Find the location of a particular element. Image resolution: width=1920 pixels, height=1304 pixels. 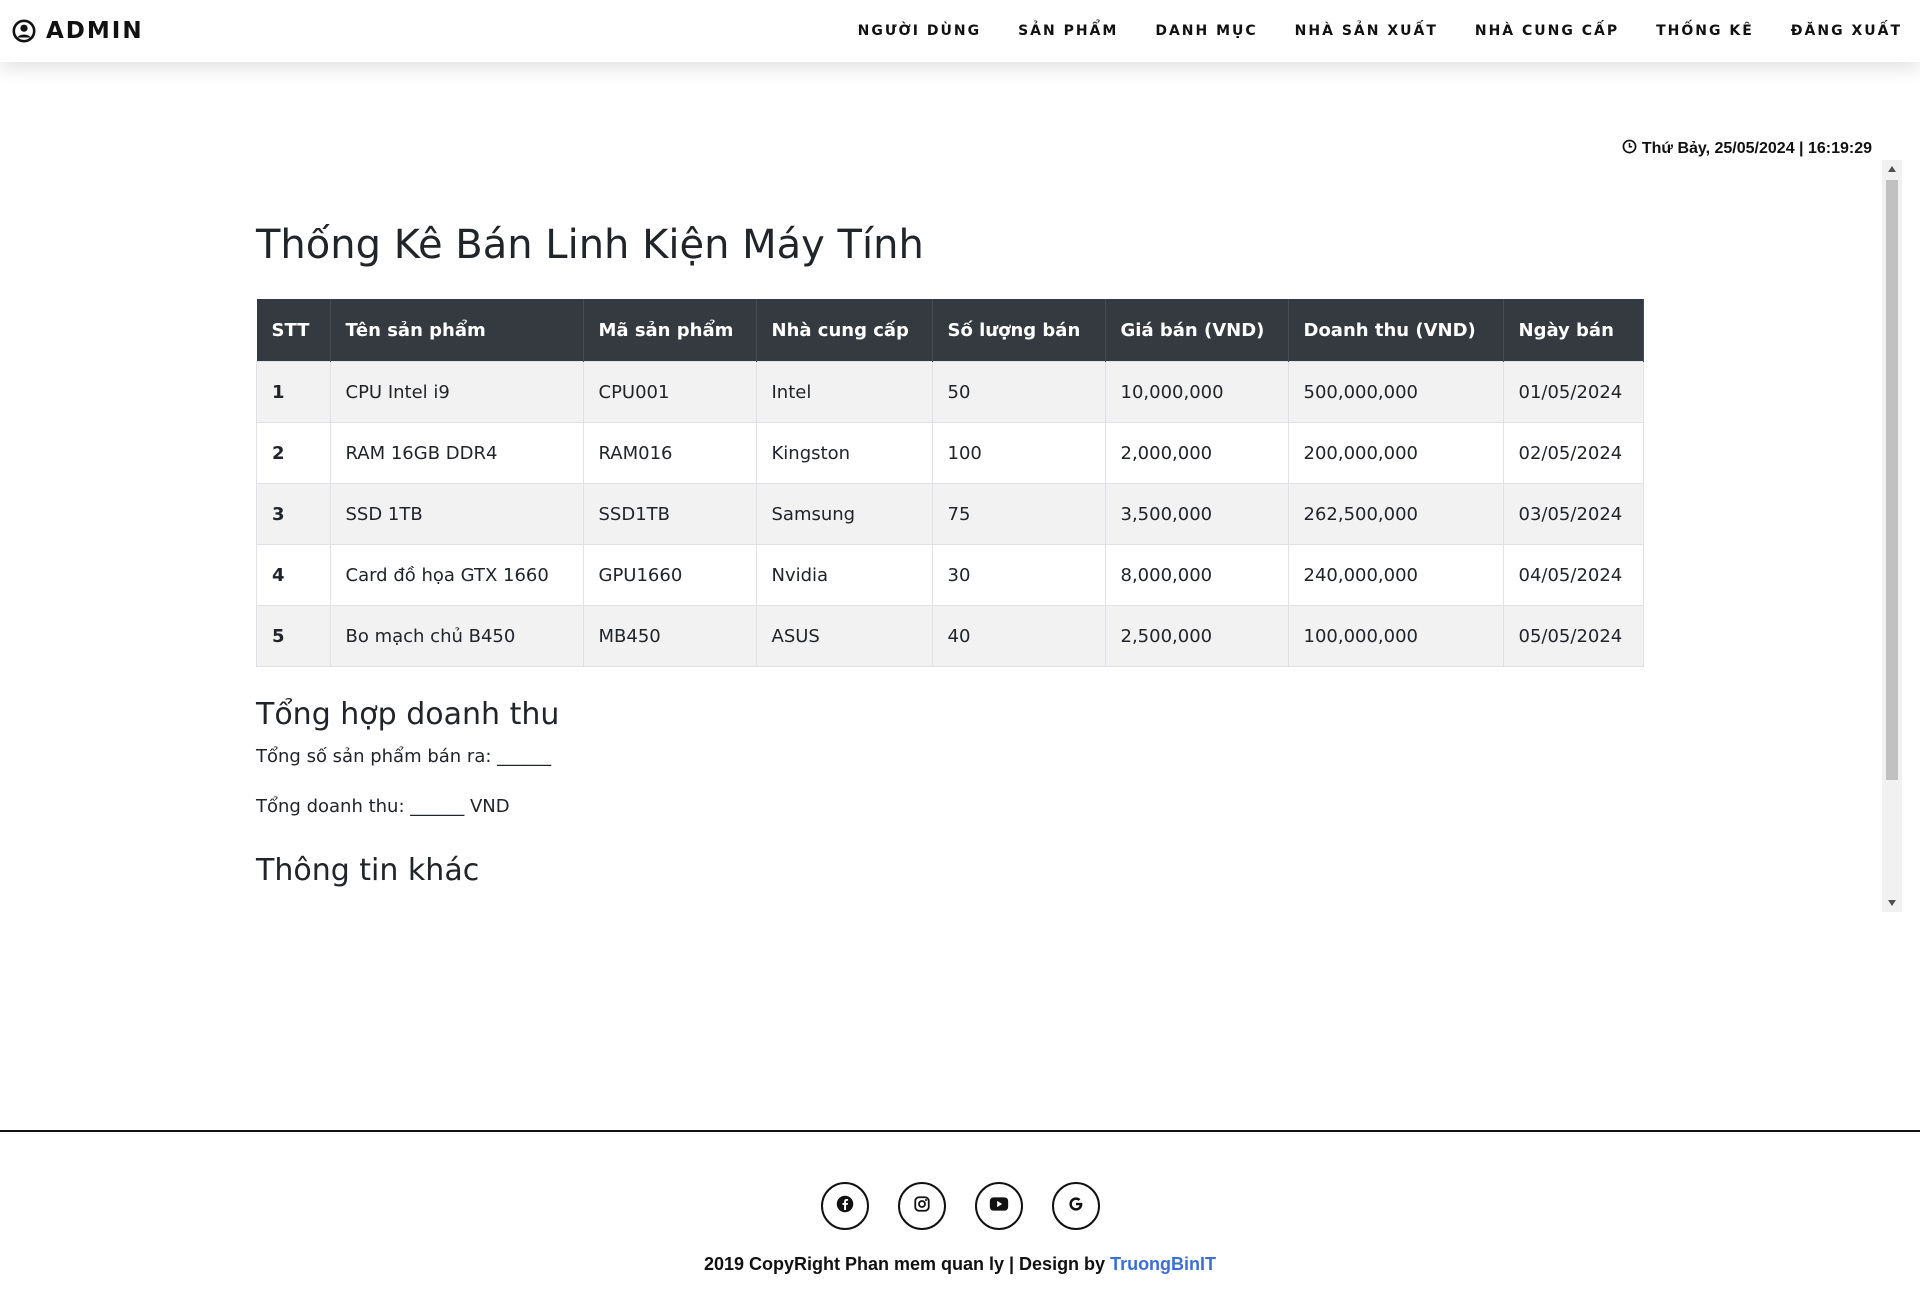

nav-item-statistics: THỐNG KÊ is located at coordinates (1705, 31).